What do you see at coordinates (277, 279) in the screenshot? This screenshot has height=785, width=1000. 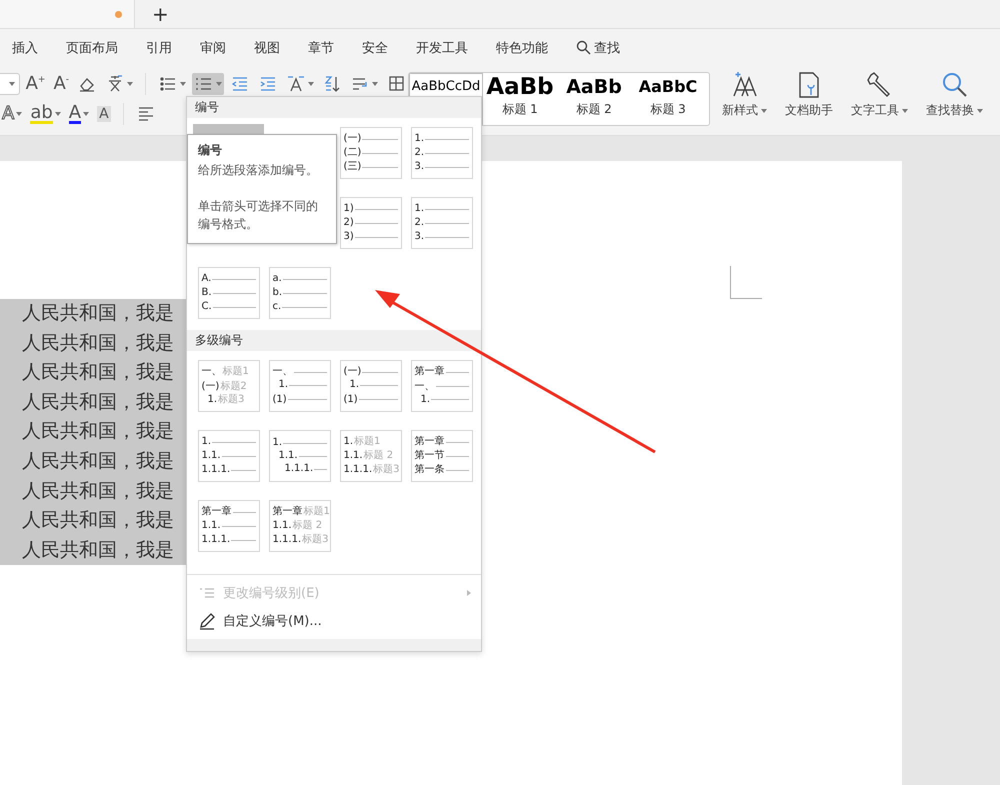 I see `number-label: a.` at bounding box center [277, 279].